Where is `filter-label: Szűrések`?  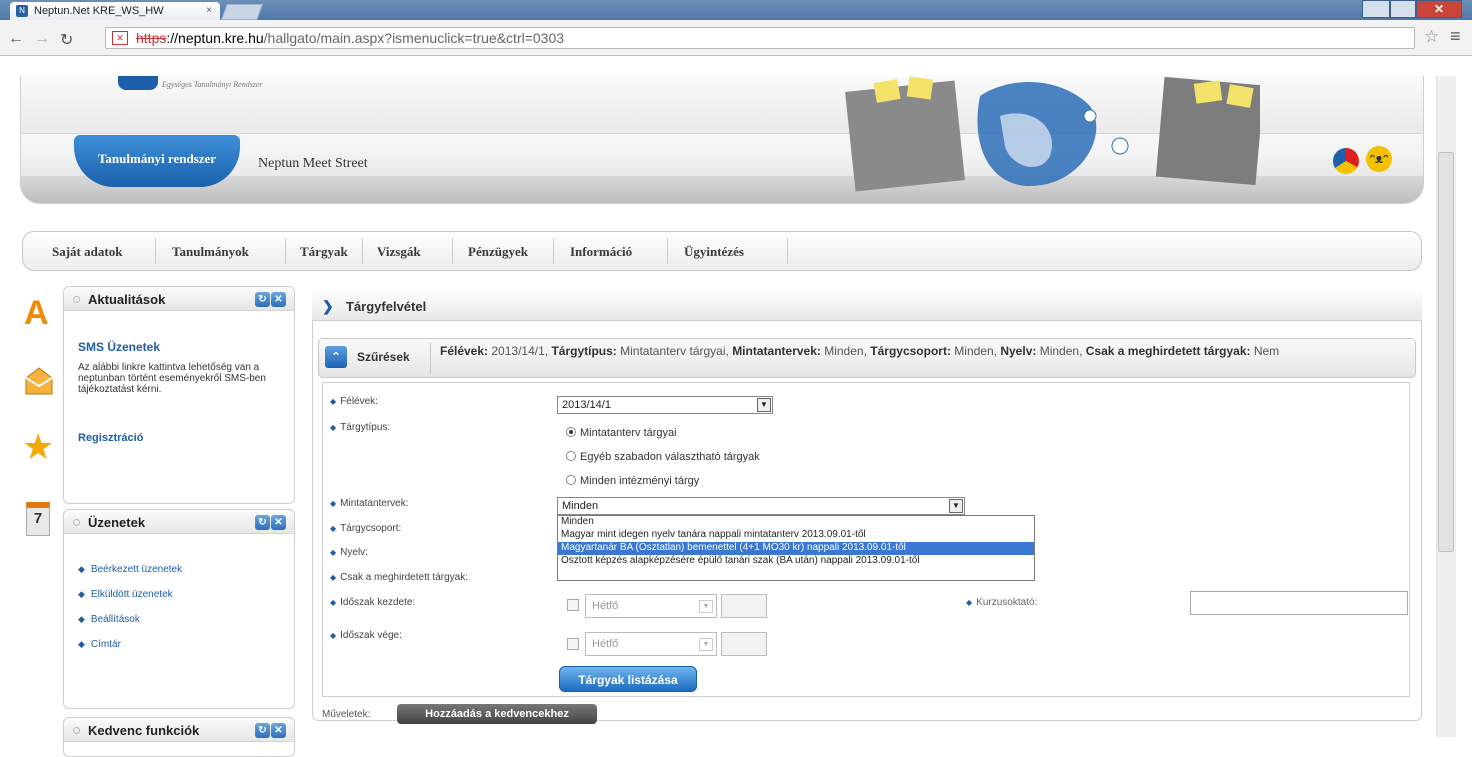 filter-label: Szűrések is located at coordinates (383, 357).